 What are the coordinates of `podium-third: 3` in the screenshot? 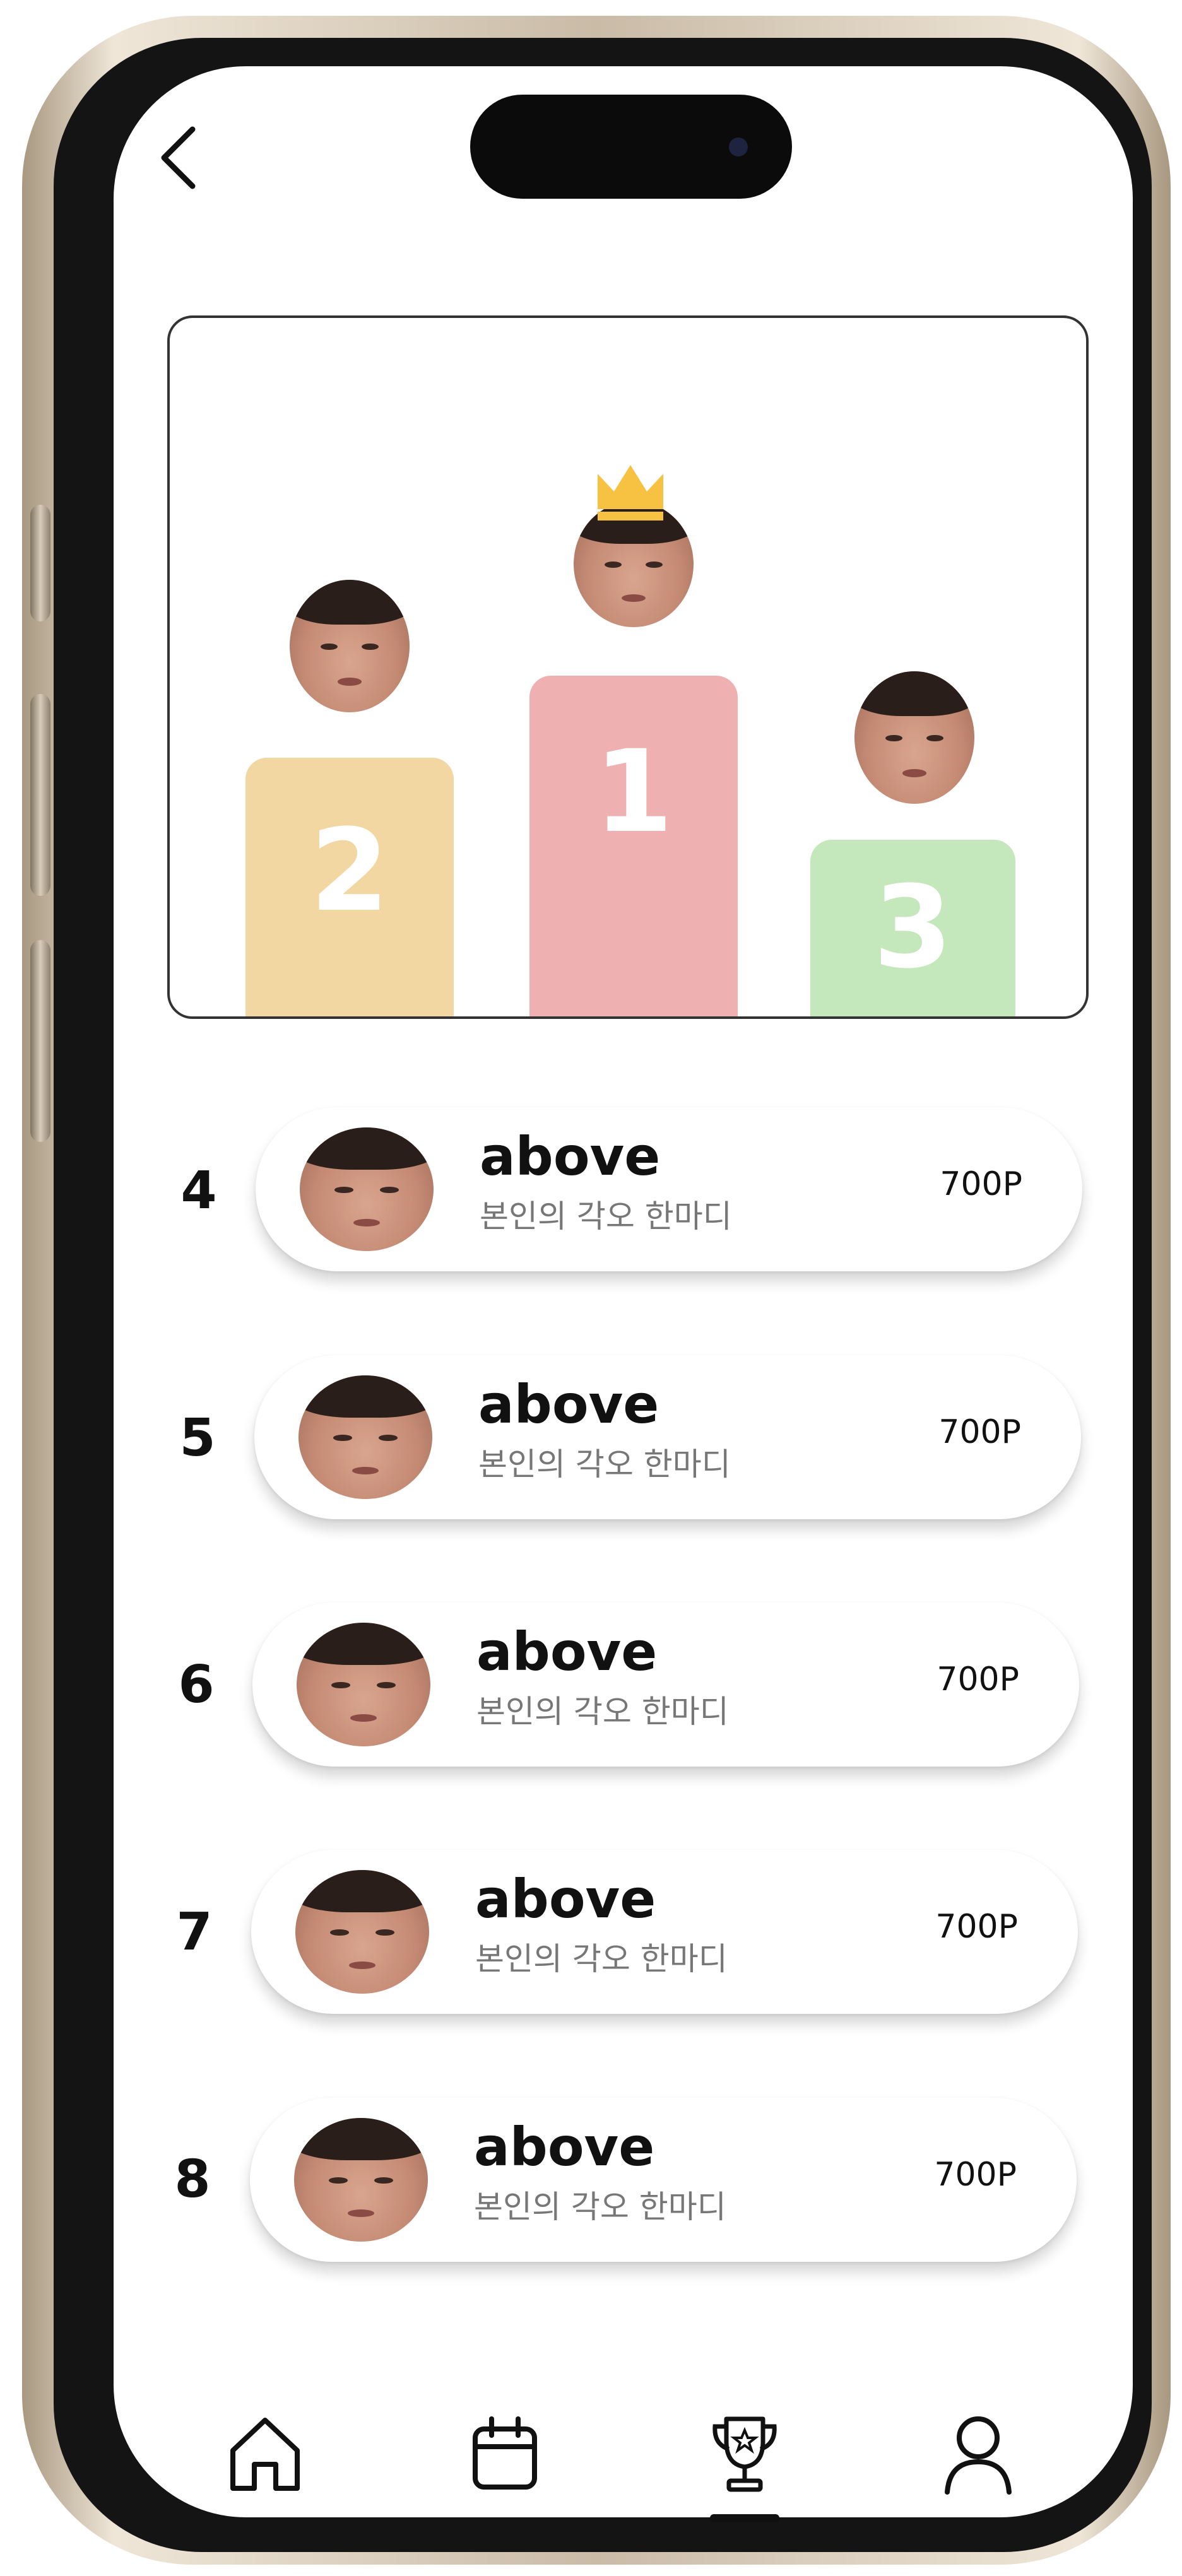 It's located at (912, 928).